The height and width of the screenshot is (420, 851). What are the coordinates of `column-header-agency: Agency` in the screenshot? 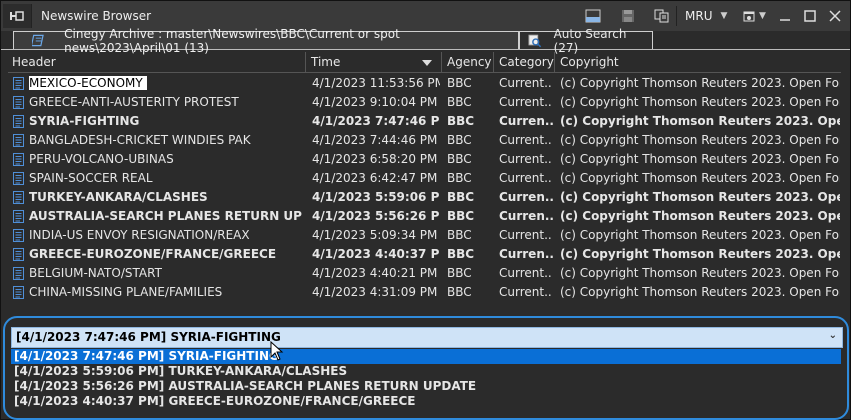 It's located at (469, 62).